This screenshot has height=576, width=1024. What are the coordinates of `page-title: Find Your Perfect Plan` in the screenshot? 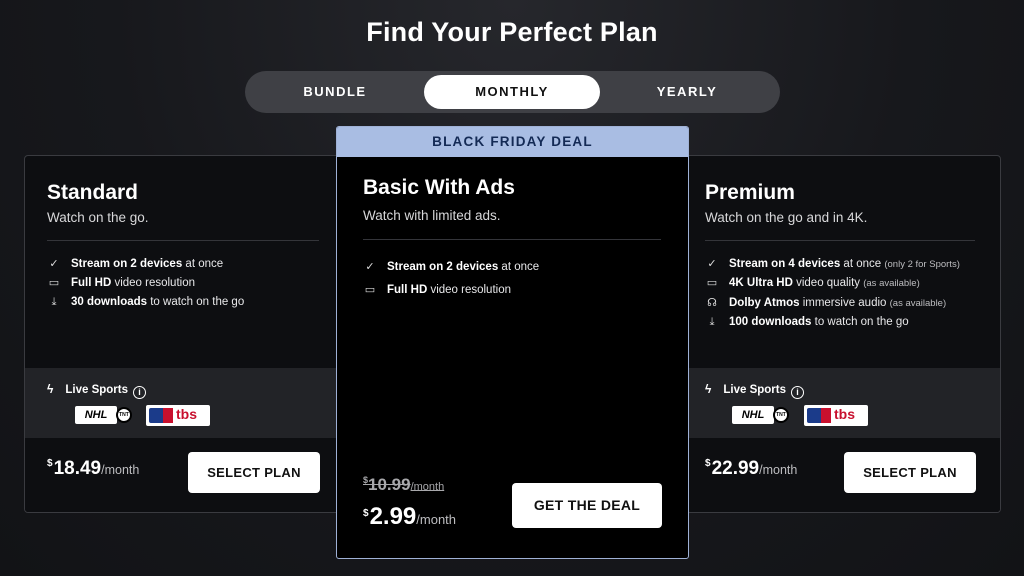 It's located at (512, 32).